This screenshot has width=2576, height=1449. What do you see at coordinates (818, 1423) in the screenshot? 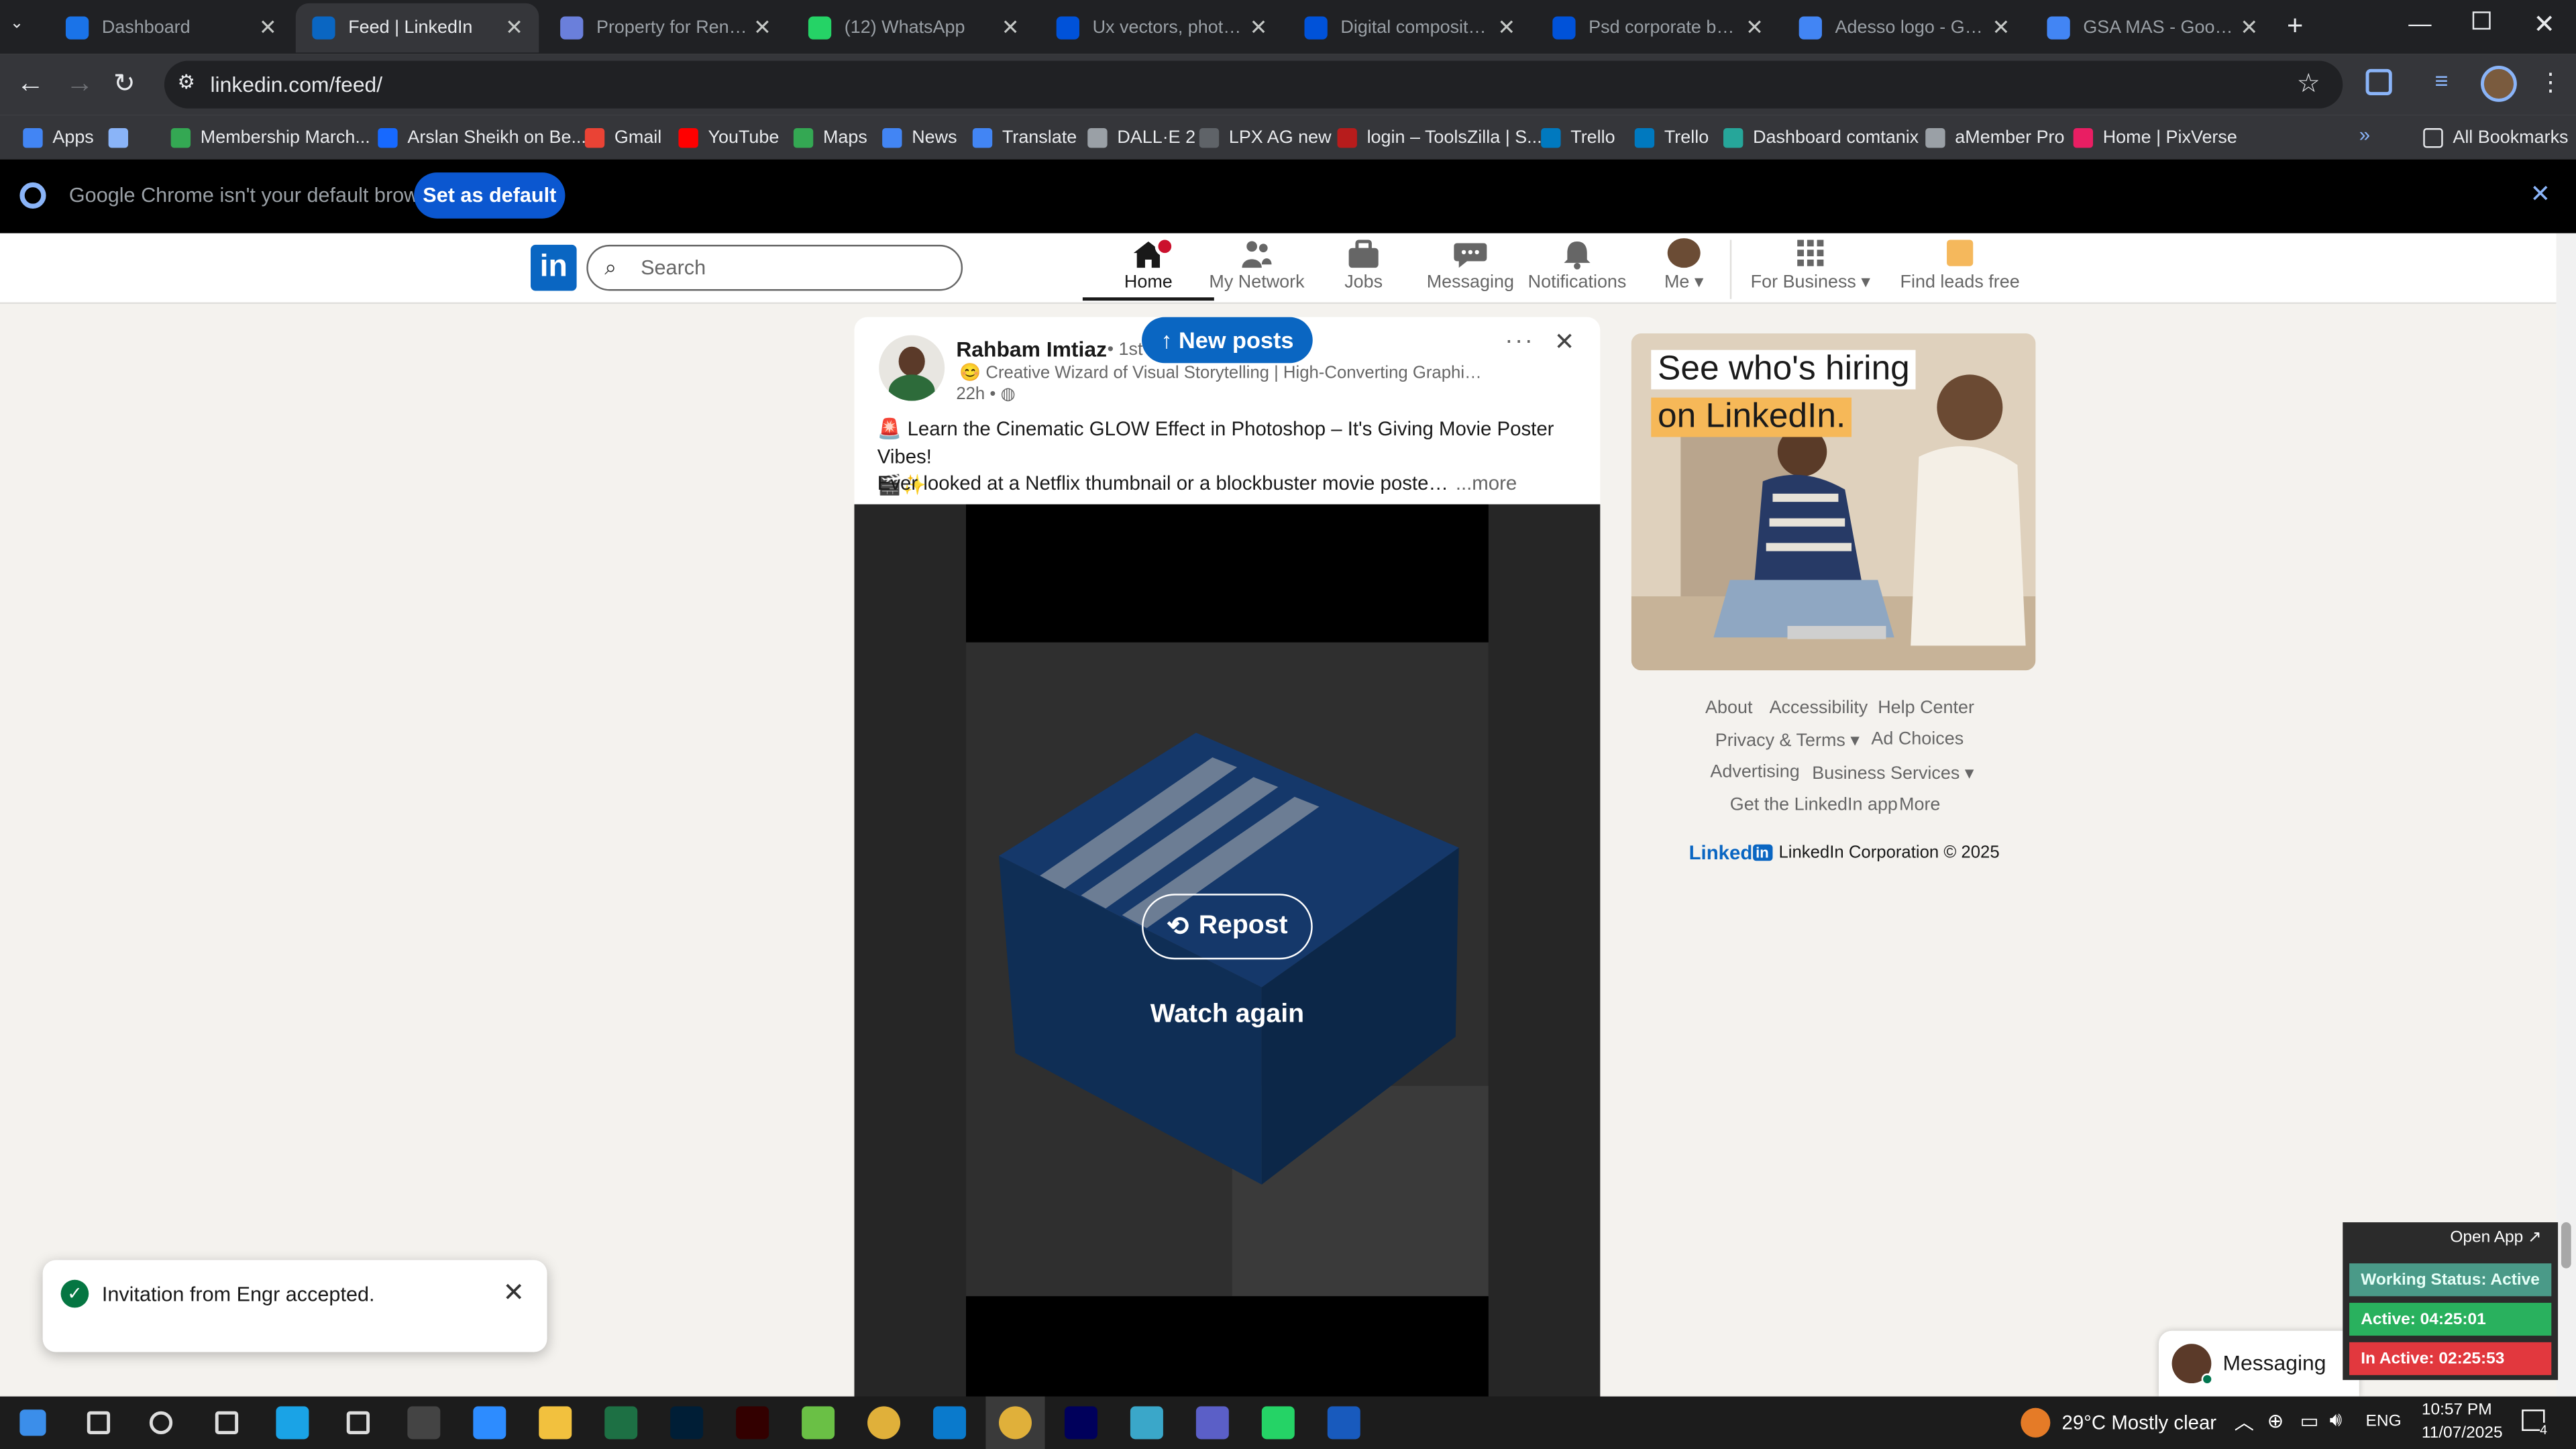
I see `notepad-plus-icon` at bounding box center [818, 1423].